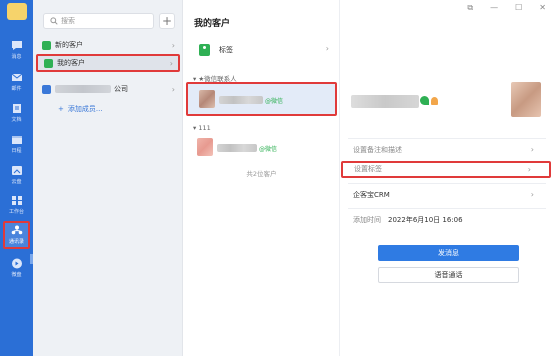  Describe the element at coordinates (470, 8) in the screenshot. I see `pin-window-icon: ⧉` at that location.